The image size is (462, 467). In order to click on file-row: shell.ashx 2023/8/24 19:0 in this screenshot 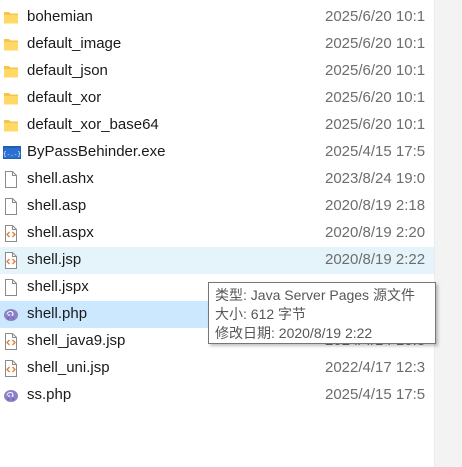, I will do `click(217, 179)`.